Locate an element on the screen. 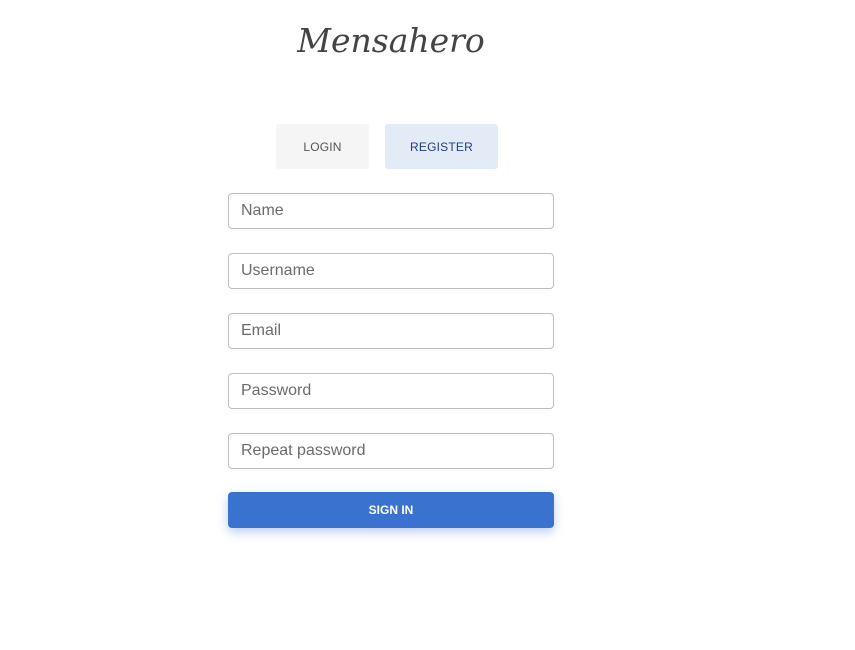  auth-tabs: LOGIN REGISTER is located at coordinates (387, 146).